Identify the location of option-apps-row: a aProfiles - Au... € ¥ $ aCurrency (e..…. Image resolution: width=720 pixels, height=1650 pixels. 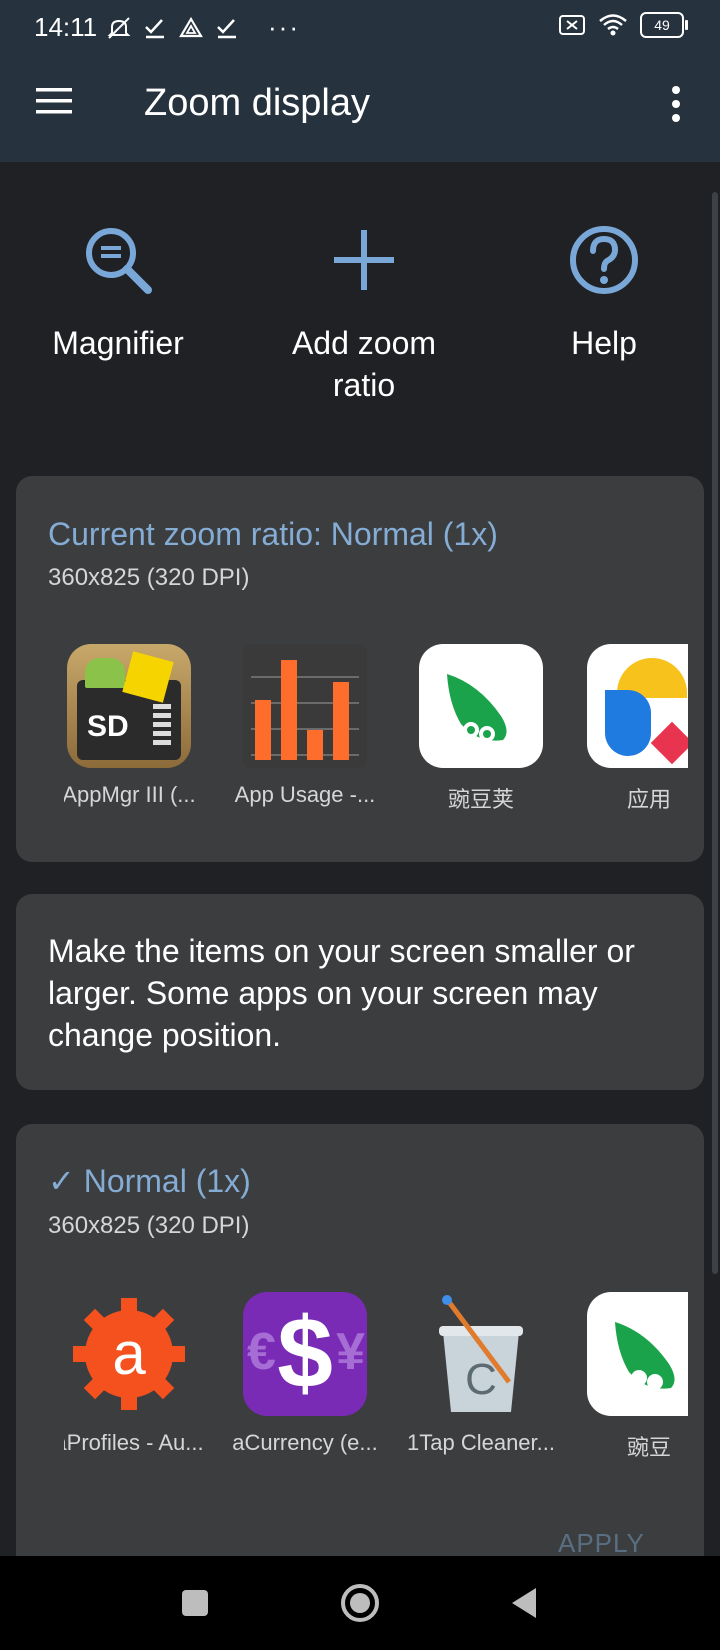
(376, 1392).